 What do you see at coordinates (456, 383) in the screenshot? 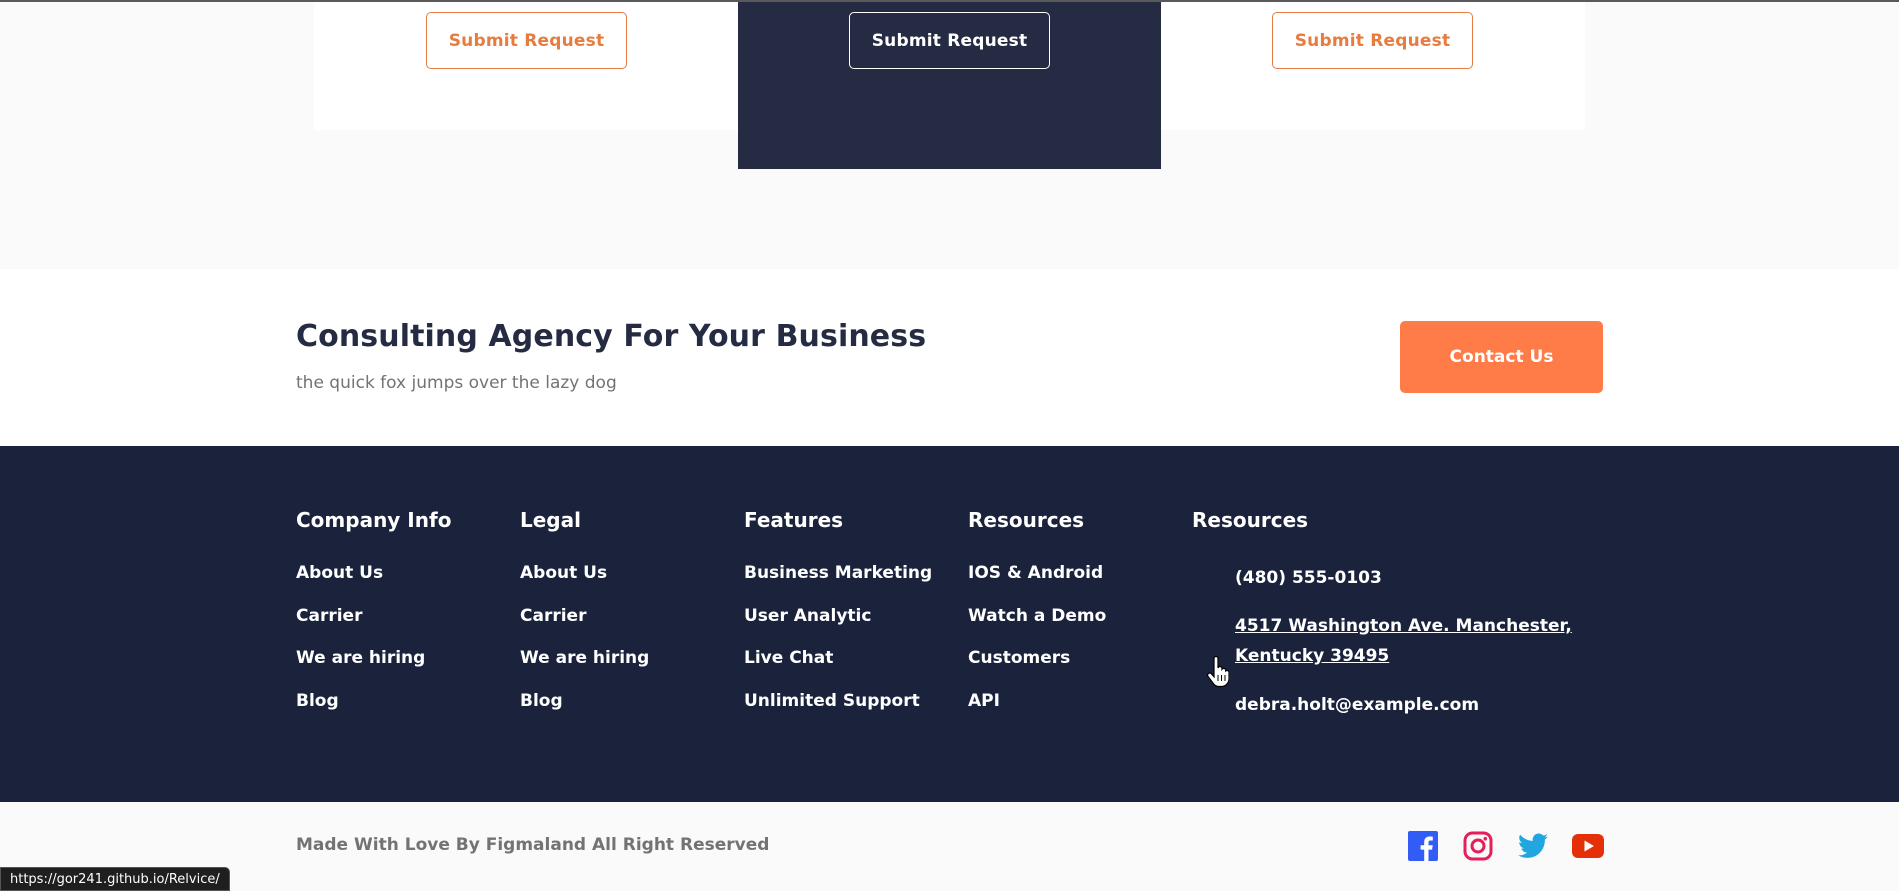
I see `cta-subtitle: the quick fox jumps over the lazy dog` at bounding box center [456, 383].